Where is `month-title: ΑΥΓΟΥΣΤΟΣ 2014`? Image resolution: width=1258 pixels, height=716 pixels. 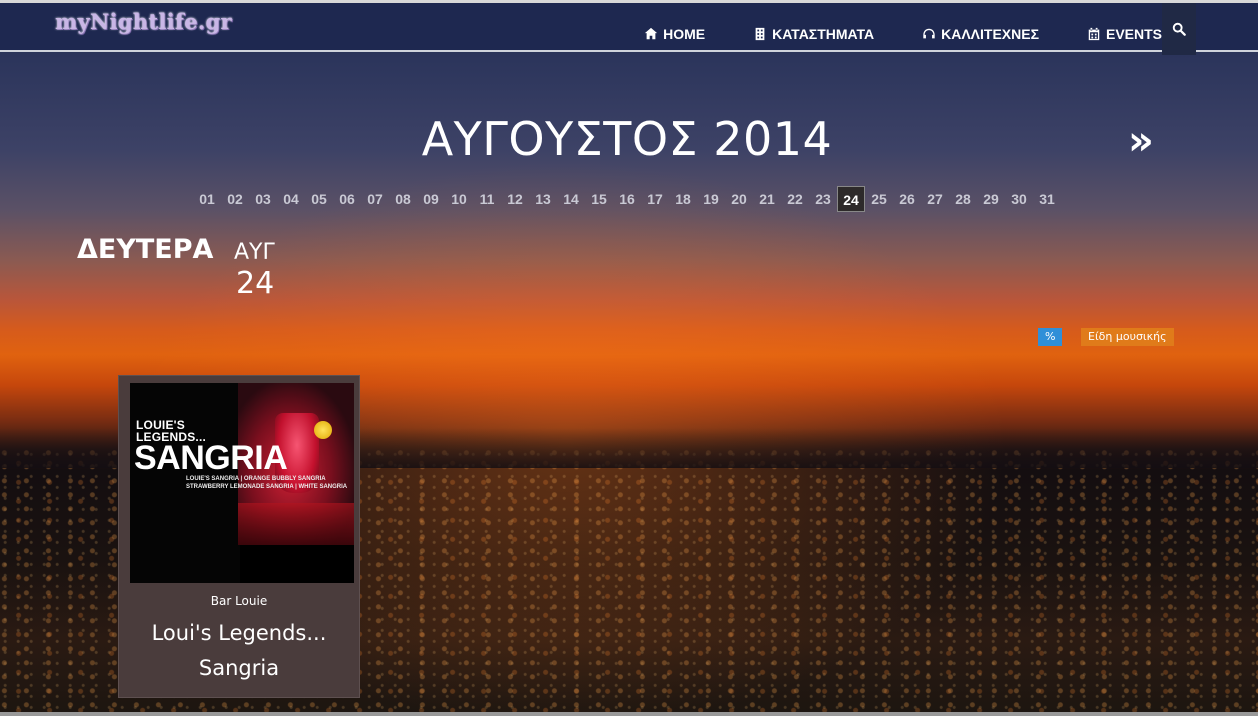 month-title: ΑΥΓΟΥΣΤΟΣ 2014 is located at coordinates (627, 139).